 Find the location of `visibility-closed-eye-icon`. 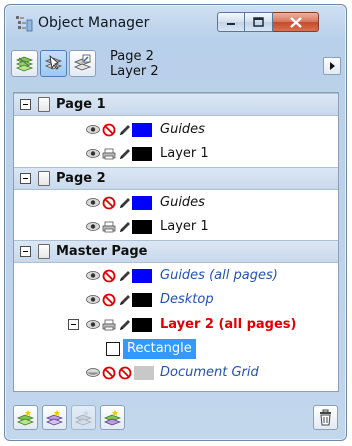

visibility-closed-eye-icon is located at coordinates (93, 372).